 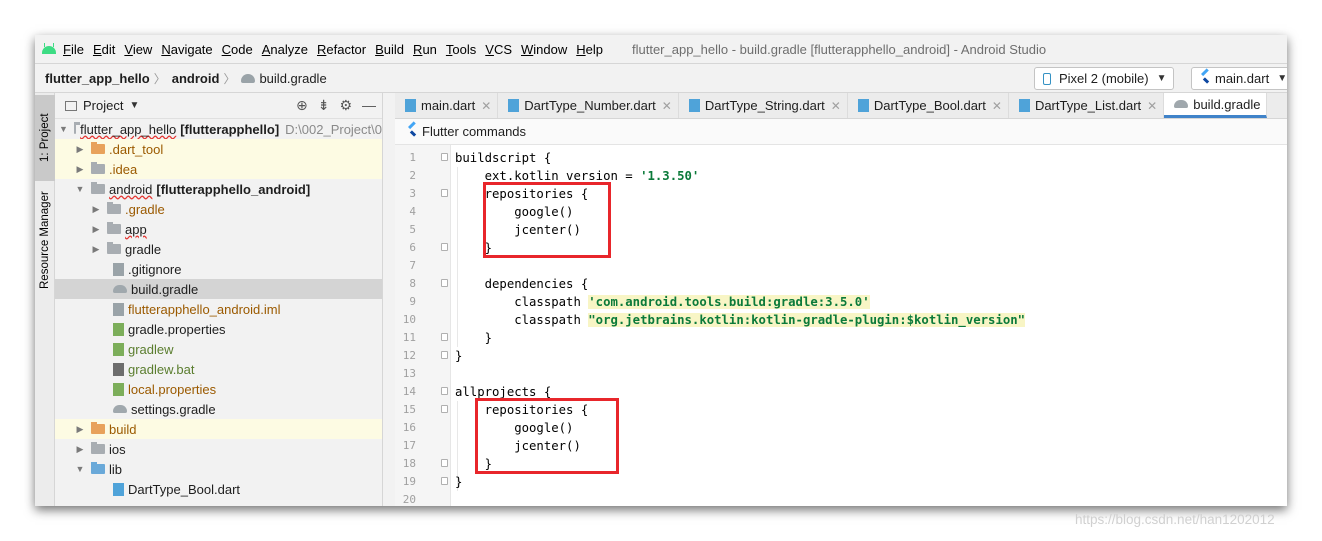 What do you see at coordinates (230, 129) in the screenshot?
I see `tree-item-module-label: [flutterapphello]` at bounding box center [230, 129].